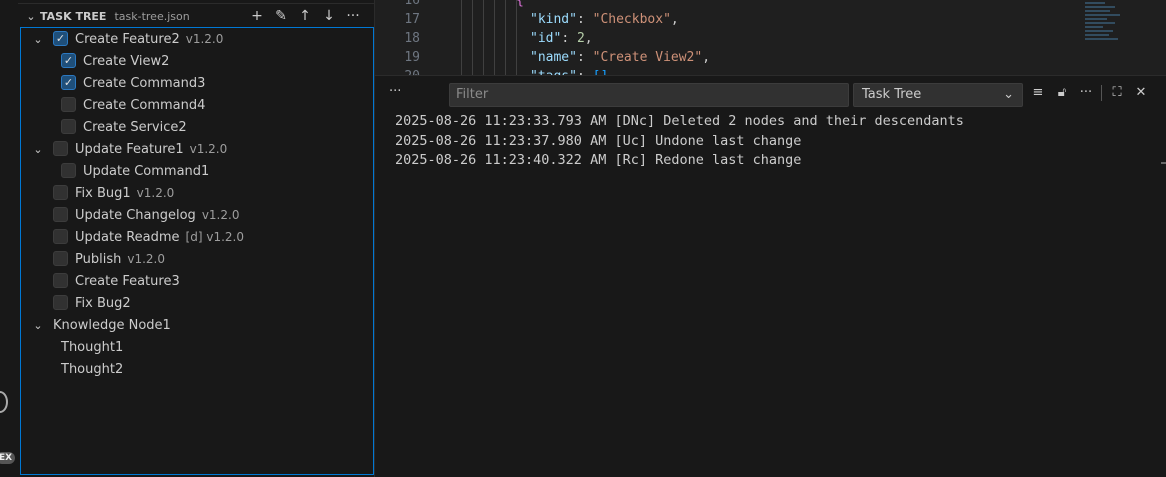 Image resolution: width=1166 pixels, height=477 pixels. I want to click on more-actions-icon: ···, so click(353, 16).